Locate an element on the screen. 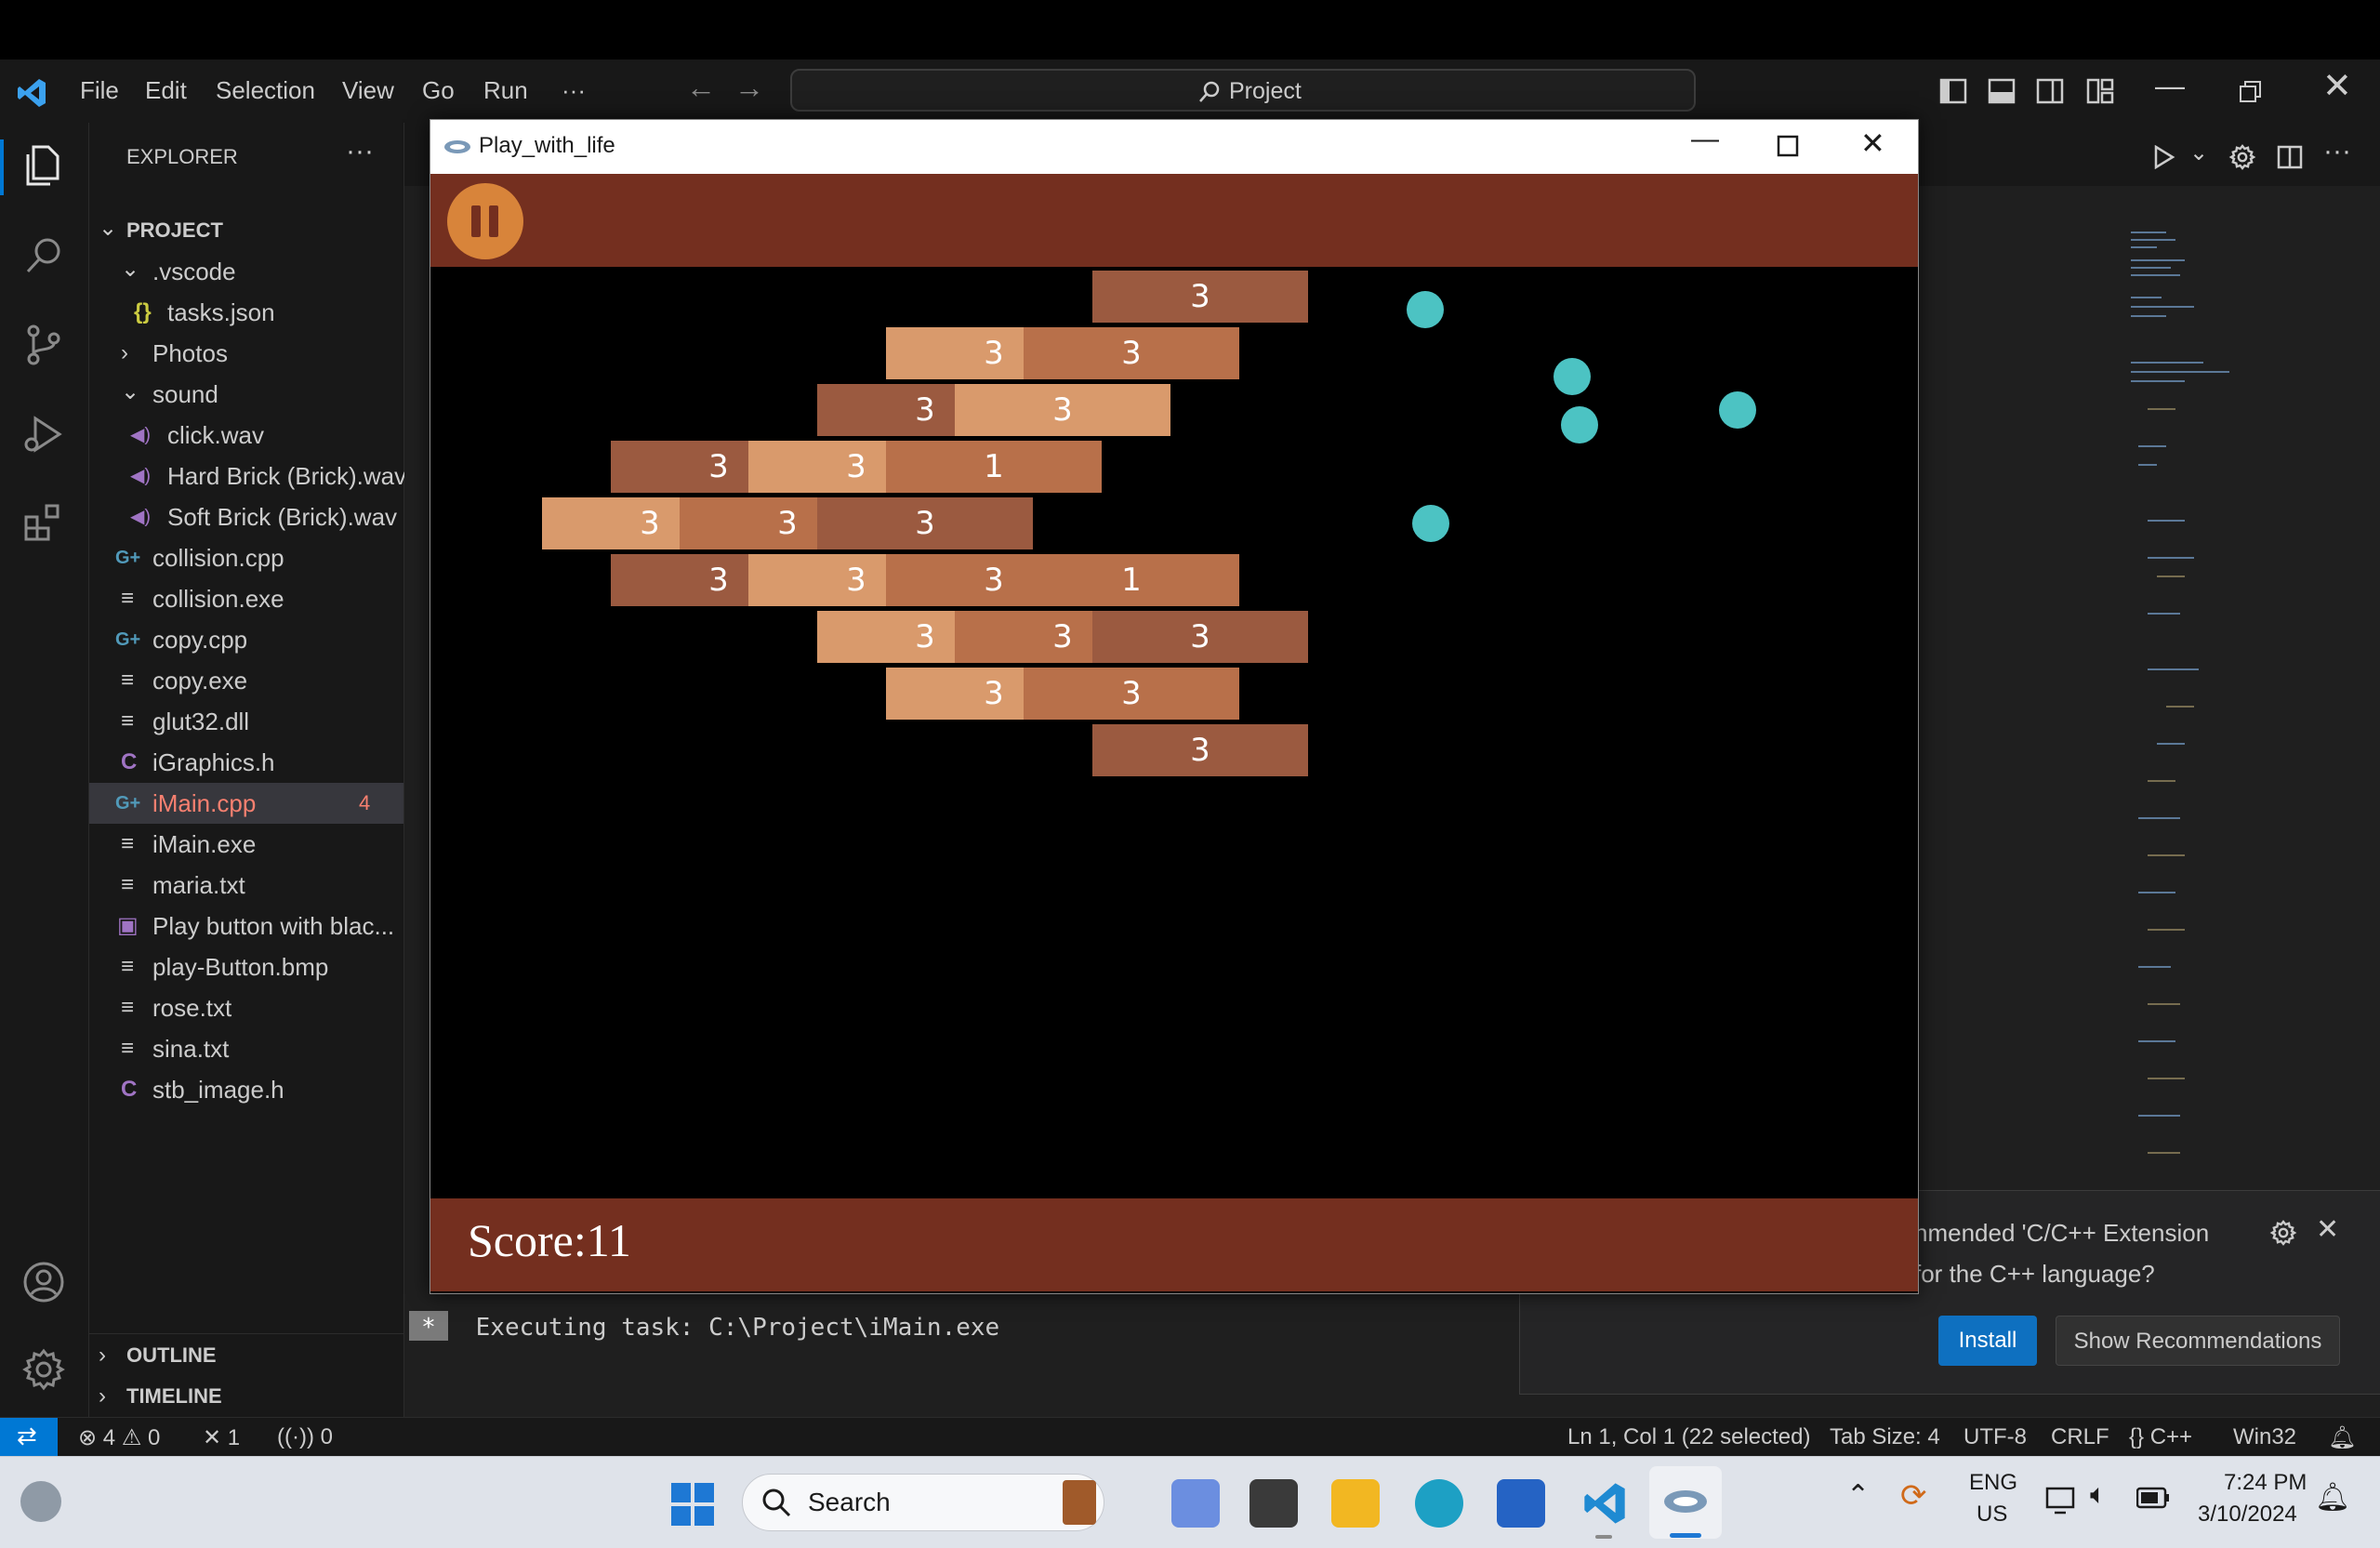 This screenshot has height=1548, width=2380. toast-settings-gear-icon is located at coordinates (2283, 1233).